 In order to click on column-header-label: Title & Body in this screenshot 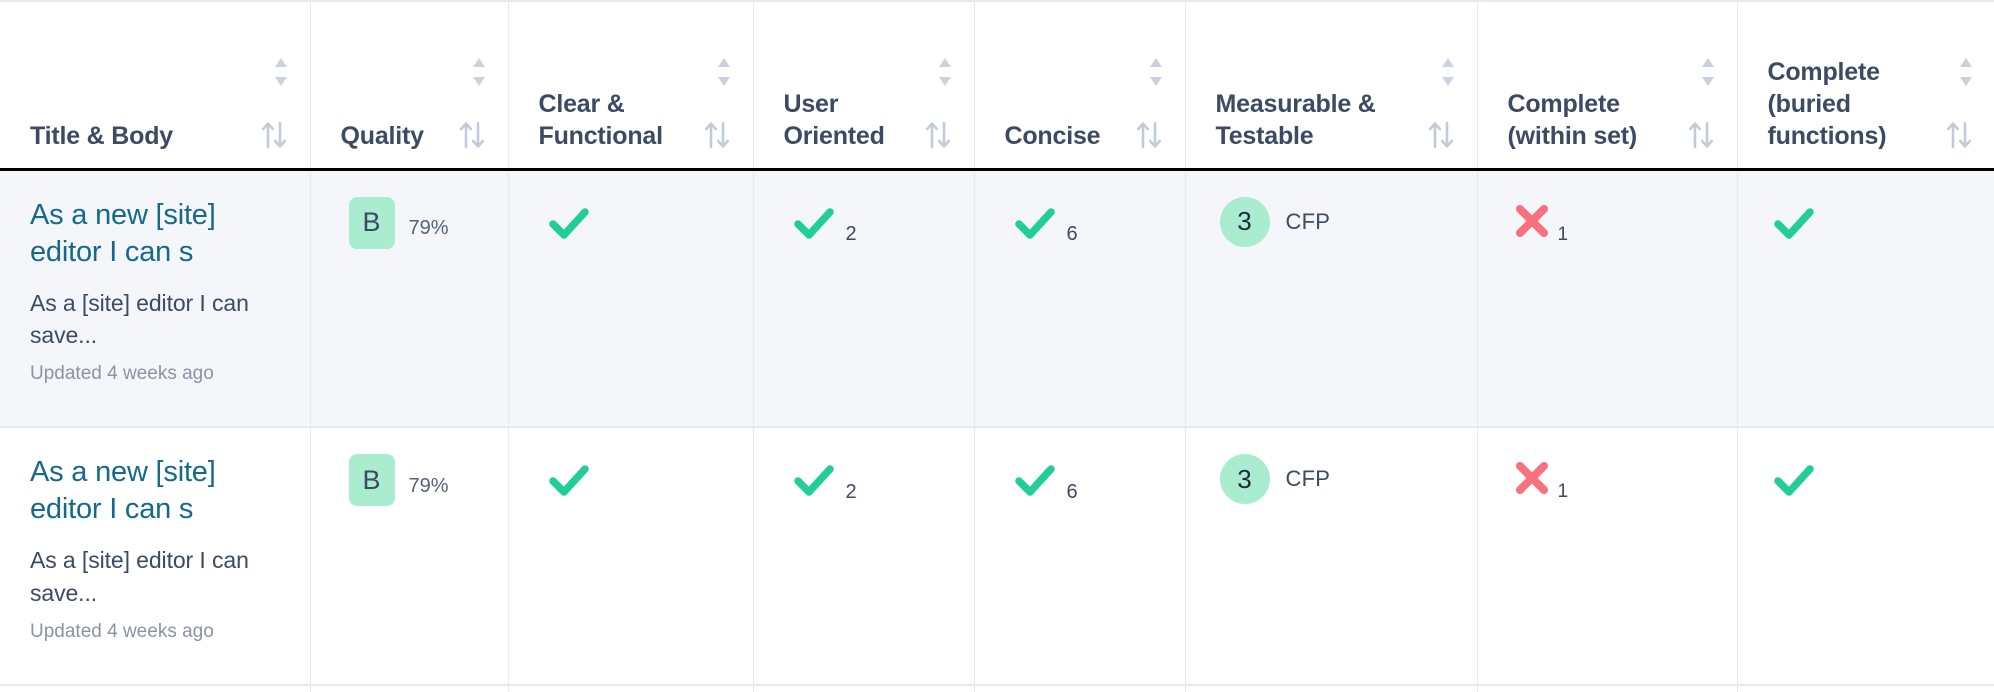, I will do `click(101, 135)`.